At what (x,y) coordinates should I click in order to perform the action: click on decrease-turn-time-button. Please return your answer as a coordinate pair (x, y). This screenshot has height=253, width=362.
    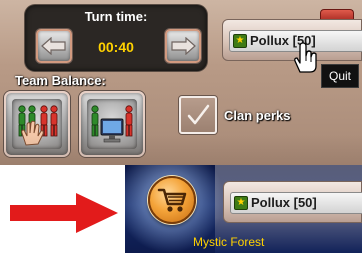
    Looking at the image, I should click on (54, 46).